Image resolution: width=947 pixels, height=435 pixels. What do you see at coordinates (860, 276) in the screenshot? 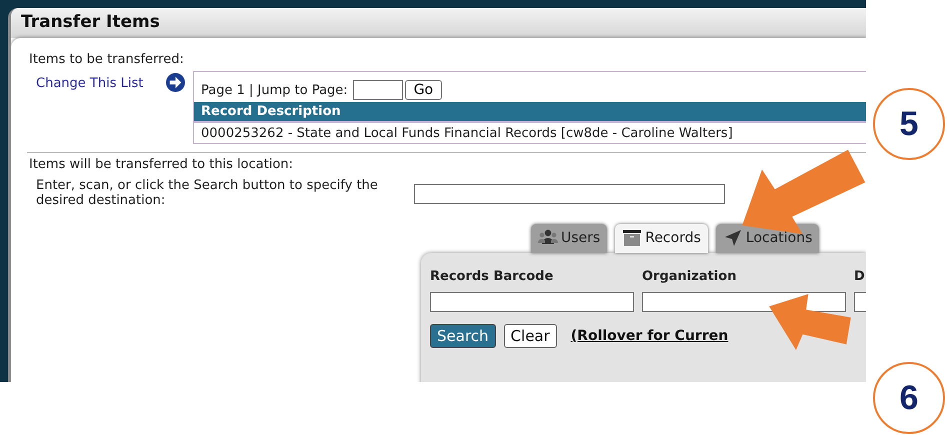
I see `field-label: D` at bounding box center [860, 276].